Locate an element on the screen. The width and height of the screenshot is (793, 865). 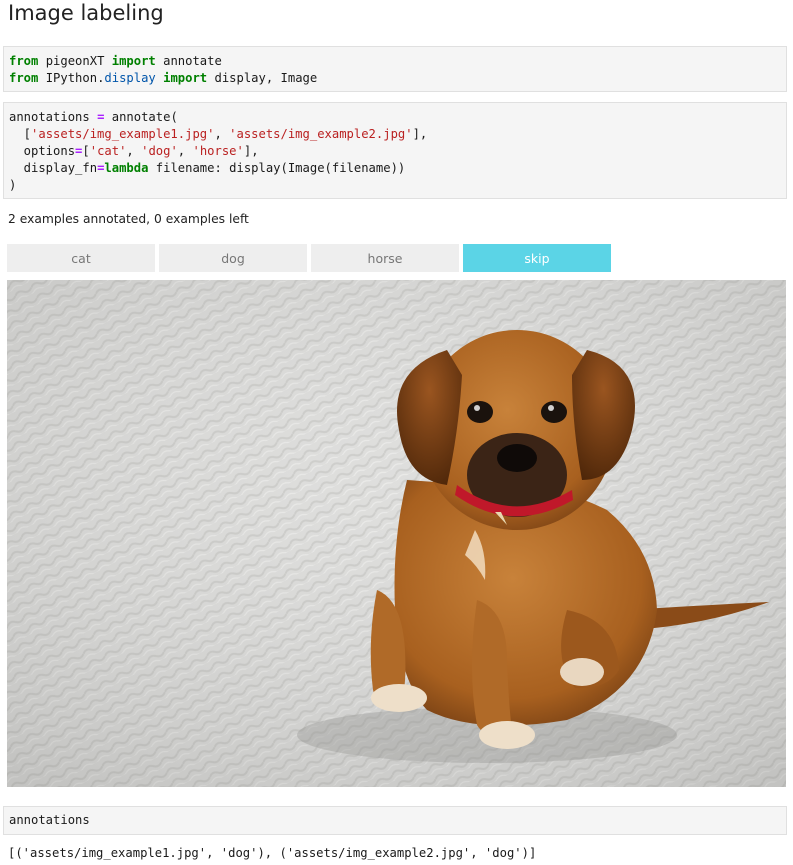
module-name: pigeonXT is located at coordinates (75, 61).